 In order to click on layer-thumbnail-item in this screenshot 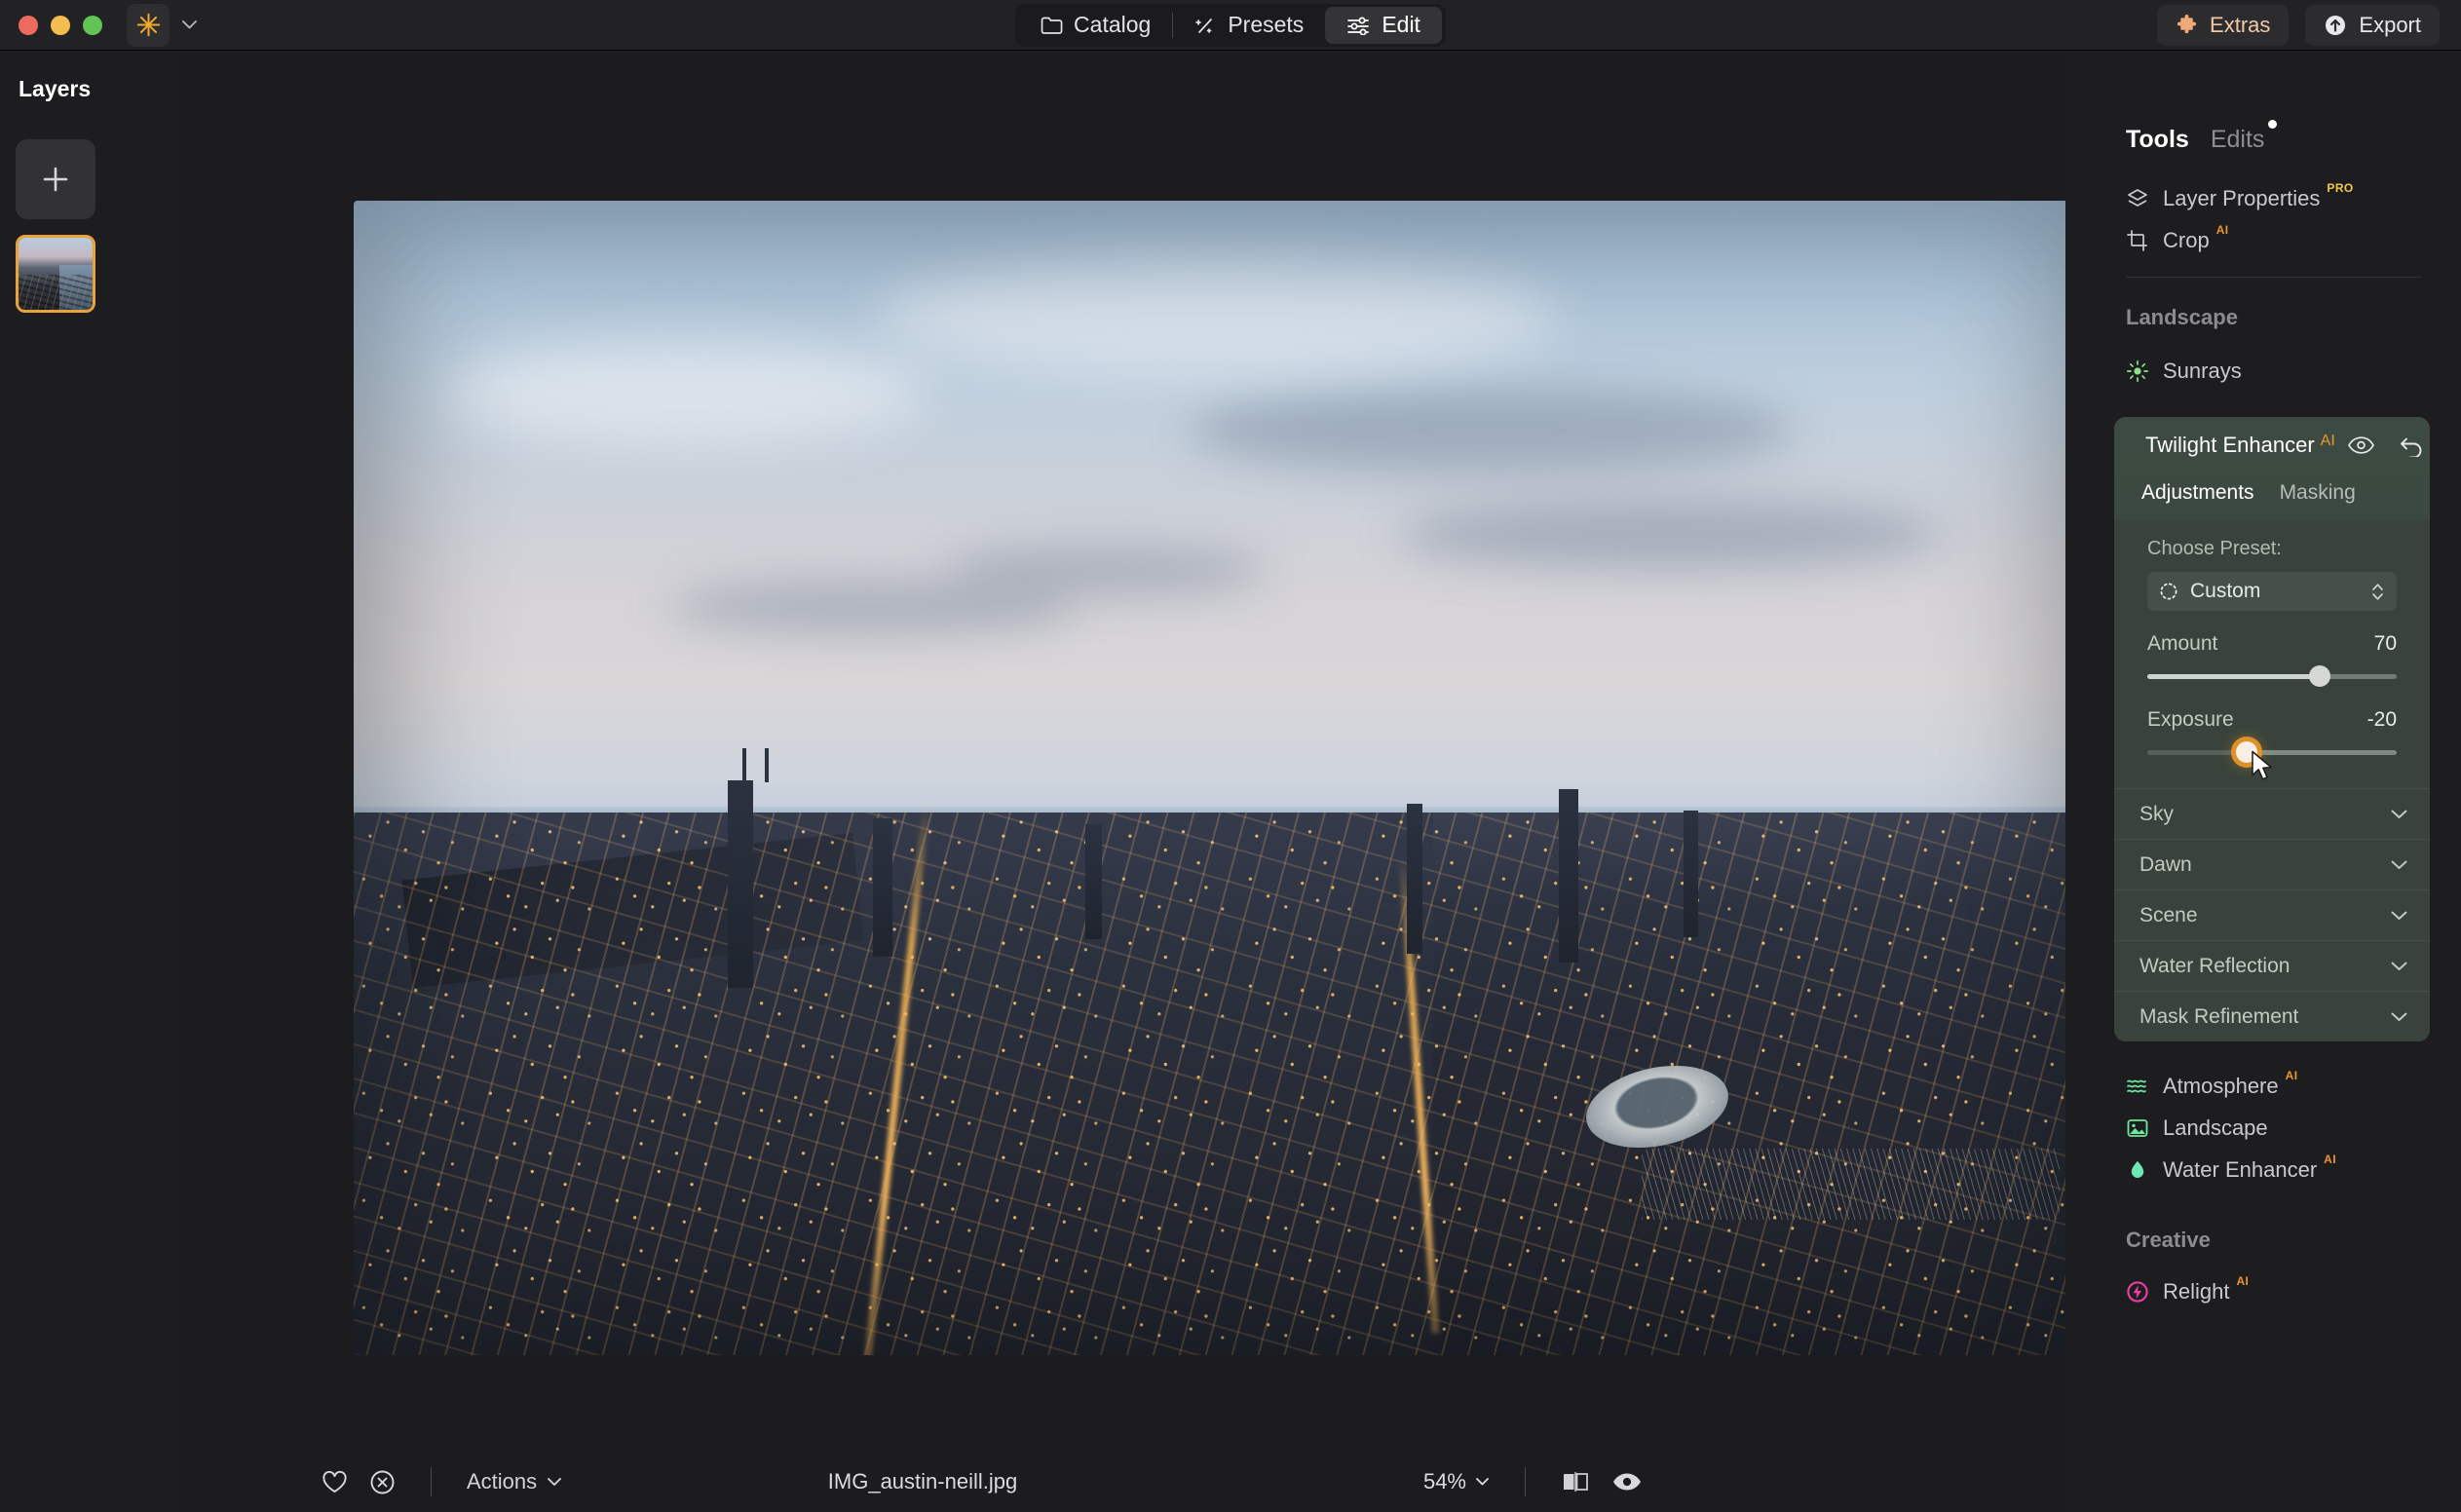, I will do `click(55, 274)`.